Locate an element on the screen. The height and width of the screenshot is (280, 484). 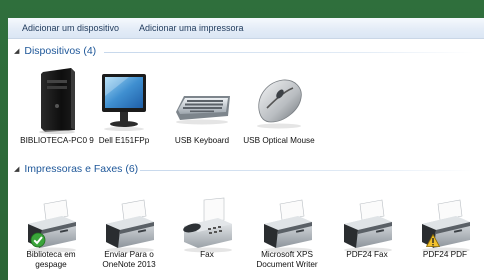
device-item-keyboard: USB Keyboard is located at coordinates (202, 105).